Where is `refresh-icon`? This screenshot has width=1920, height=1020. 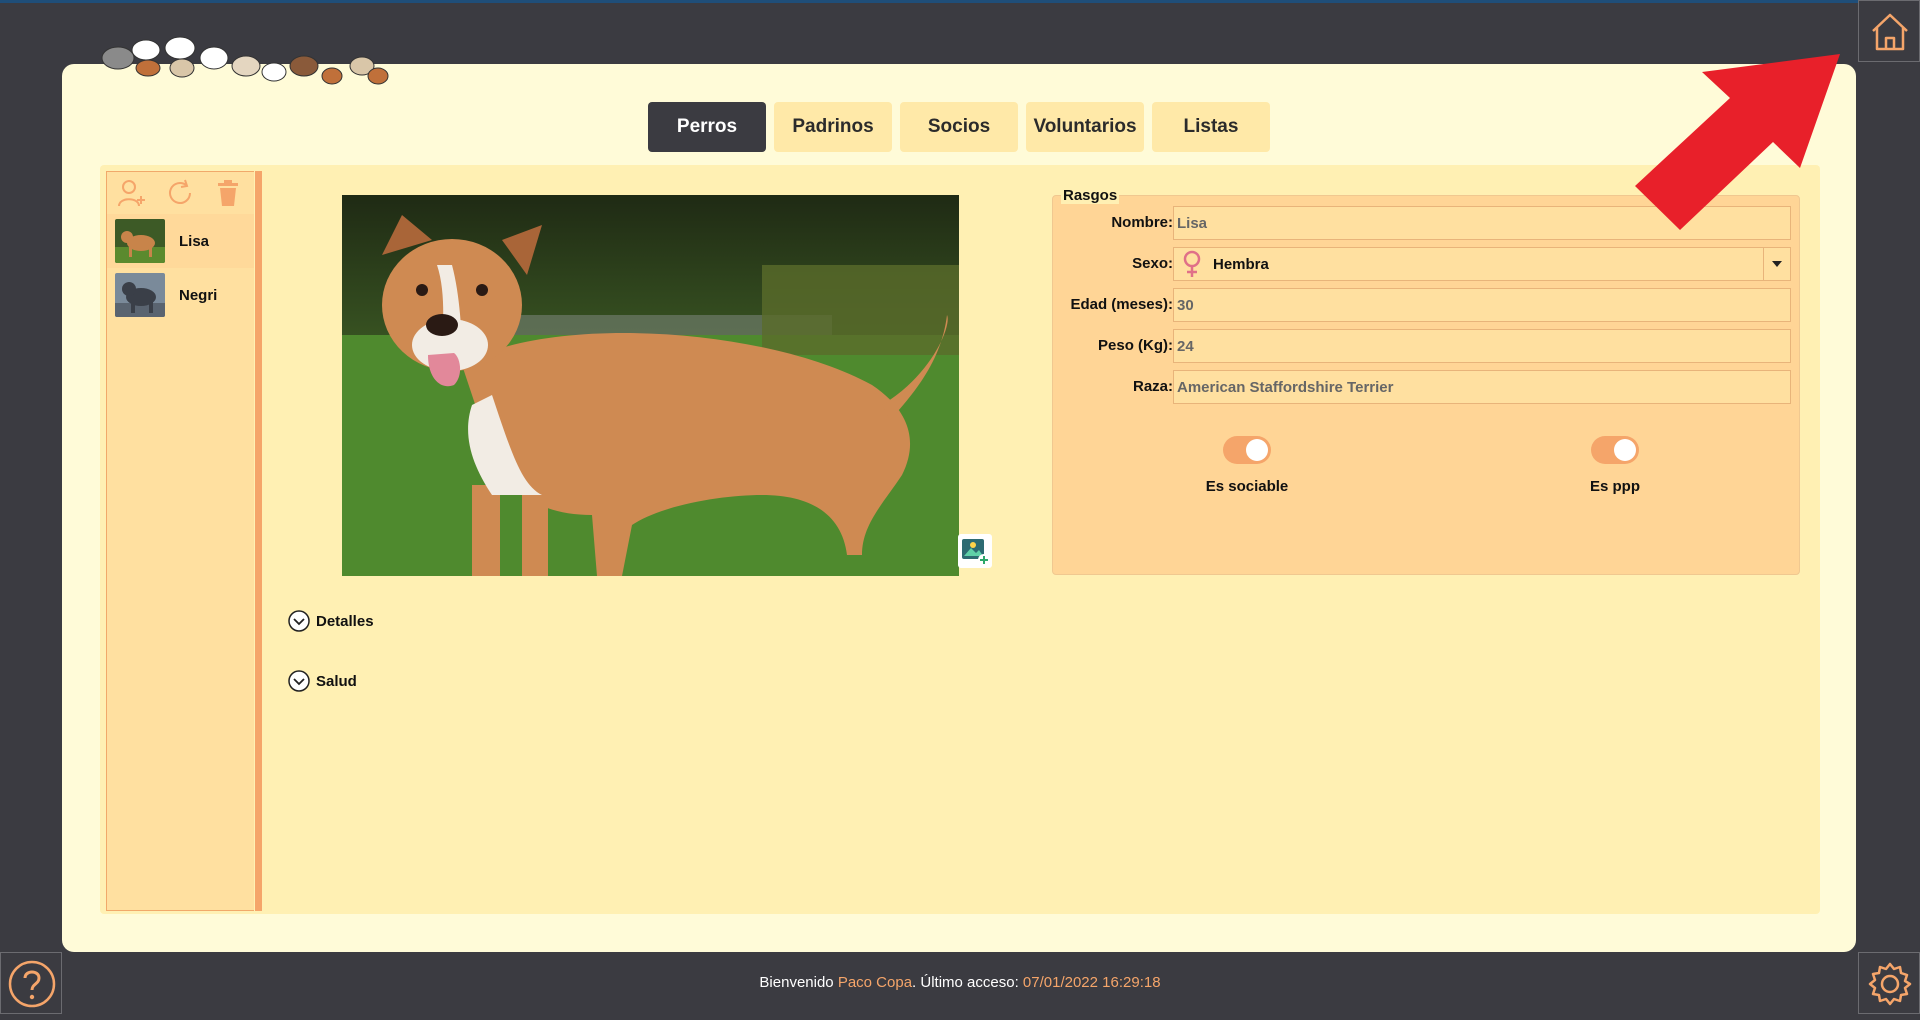 refresh-icon is located at coordinates (180, 193).